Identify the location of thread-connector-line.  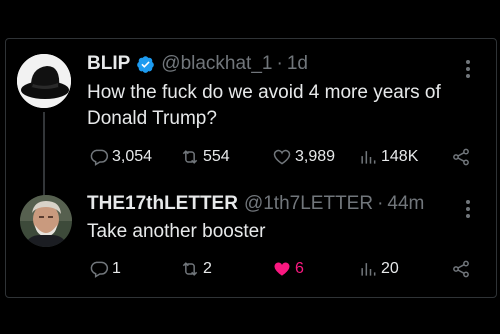
(44, 154).